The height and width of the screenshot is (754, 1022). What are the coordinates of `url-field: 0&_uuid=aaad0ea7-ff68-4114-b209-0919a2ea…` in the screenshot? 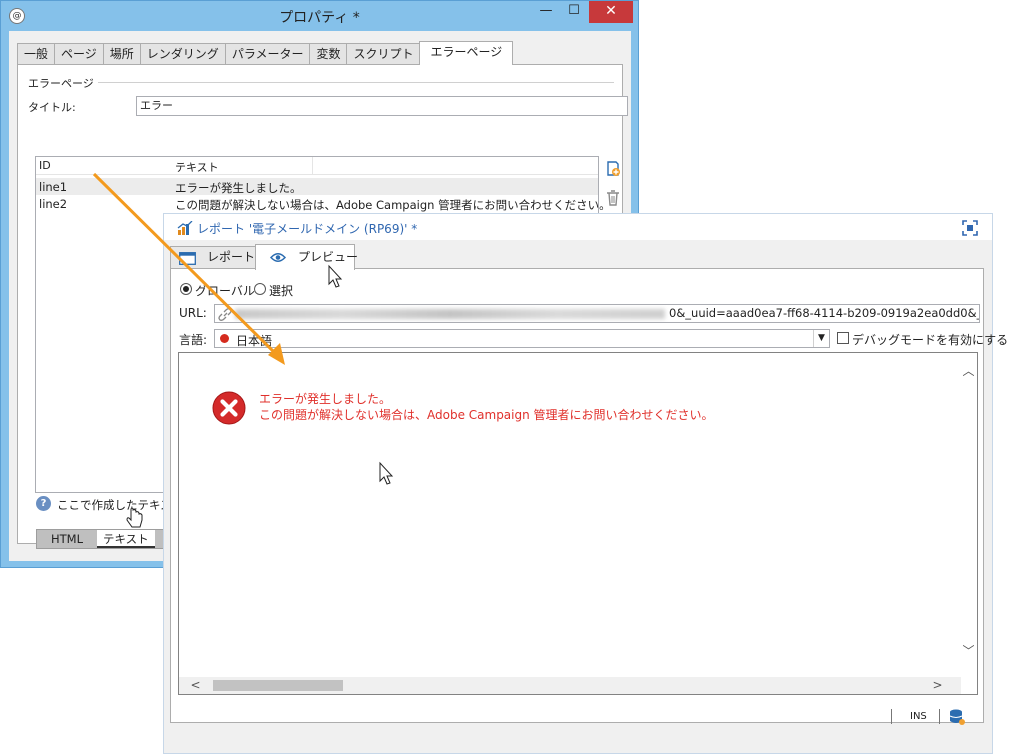 It's located at (597, 313).